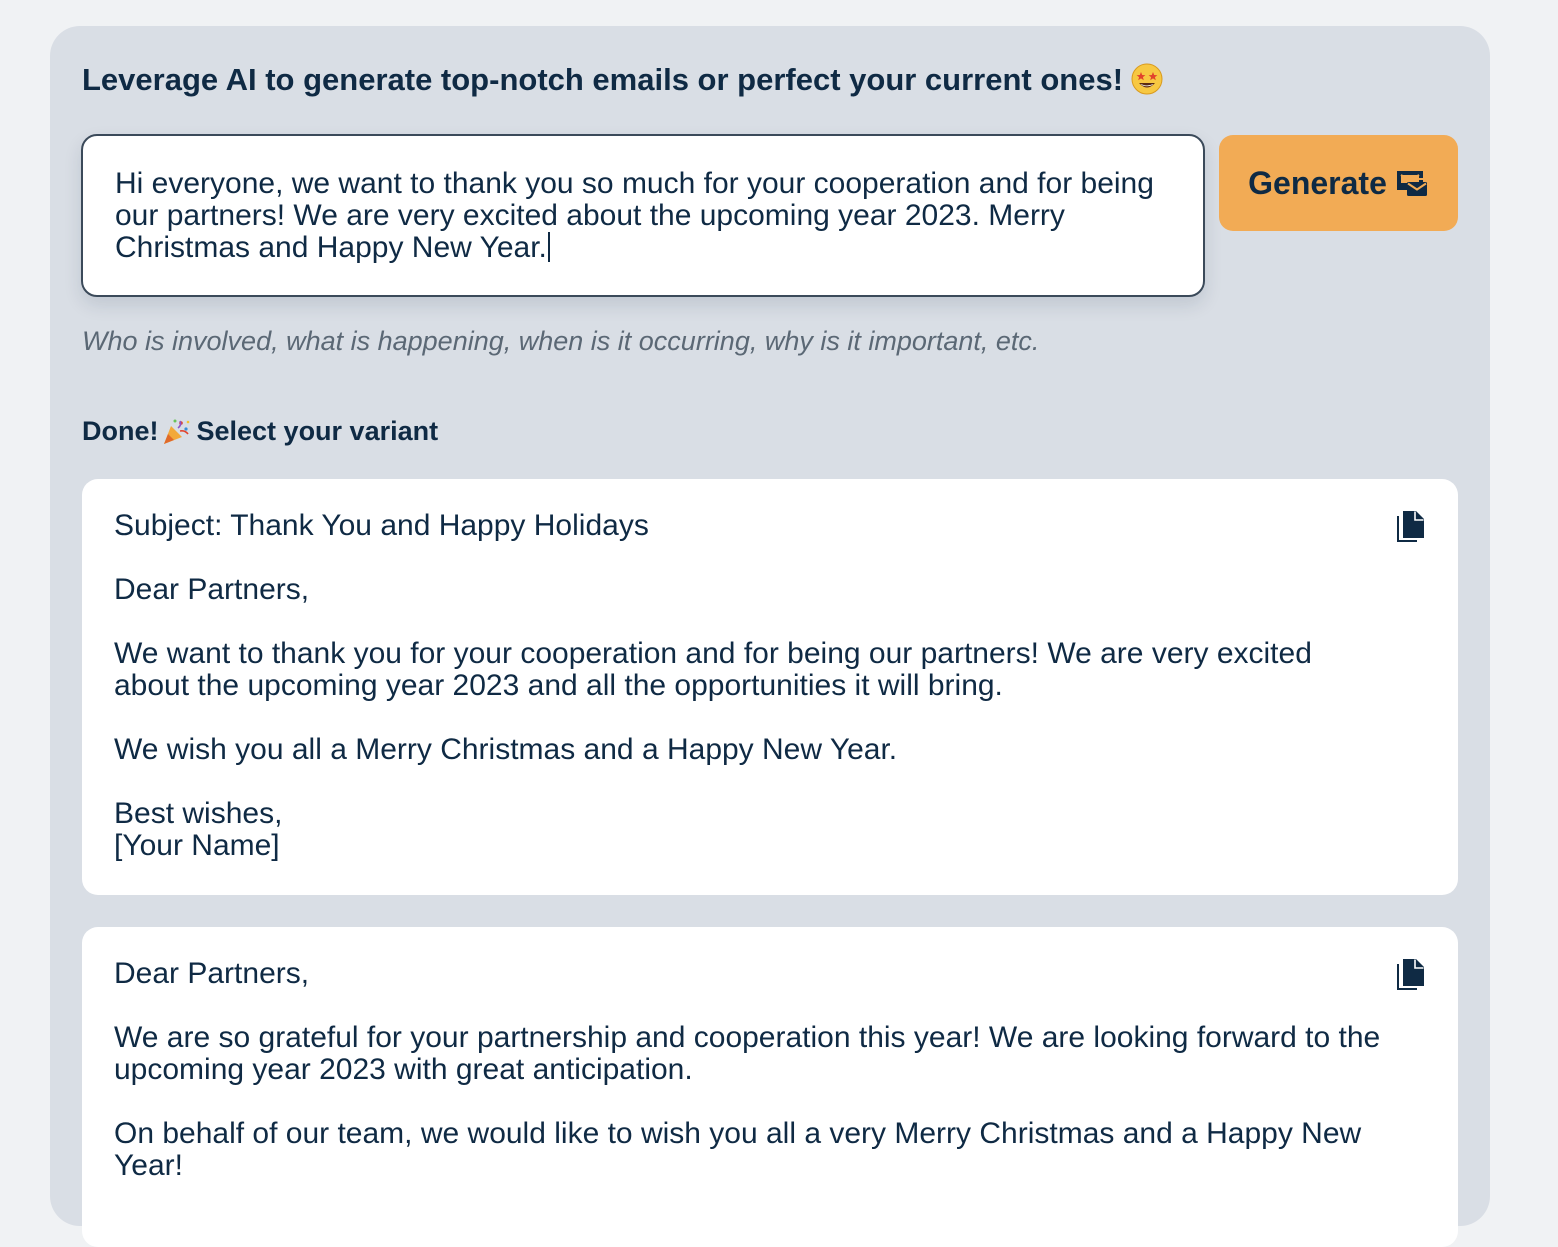 The width and height of the screenshot is (1558, 1247). I want to click on star-struck-emoji-icon, so click(1147, 79).